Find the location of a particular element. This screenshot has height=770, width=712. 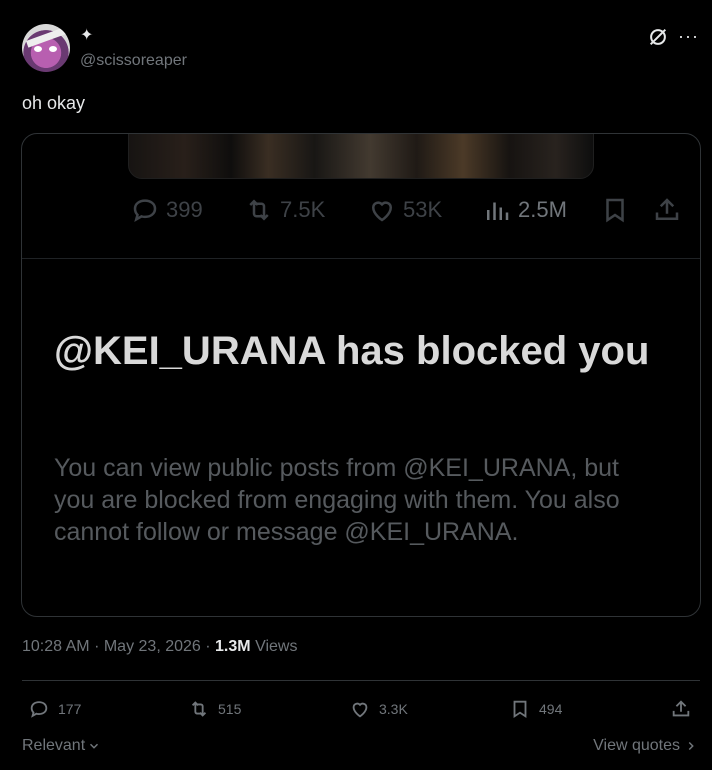

sort-label: Relevant is located at coordinates (54, 745).